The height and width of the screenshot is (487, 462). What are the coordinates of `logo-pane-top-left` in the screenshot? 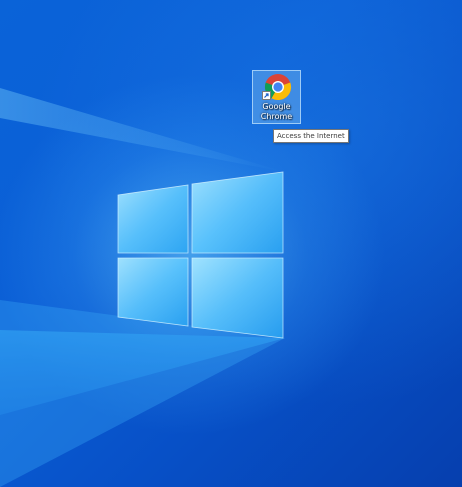 It's located at (153, 219).